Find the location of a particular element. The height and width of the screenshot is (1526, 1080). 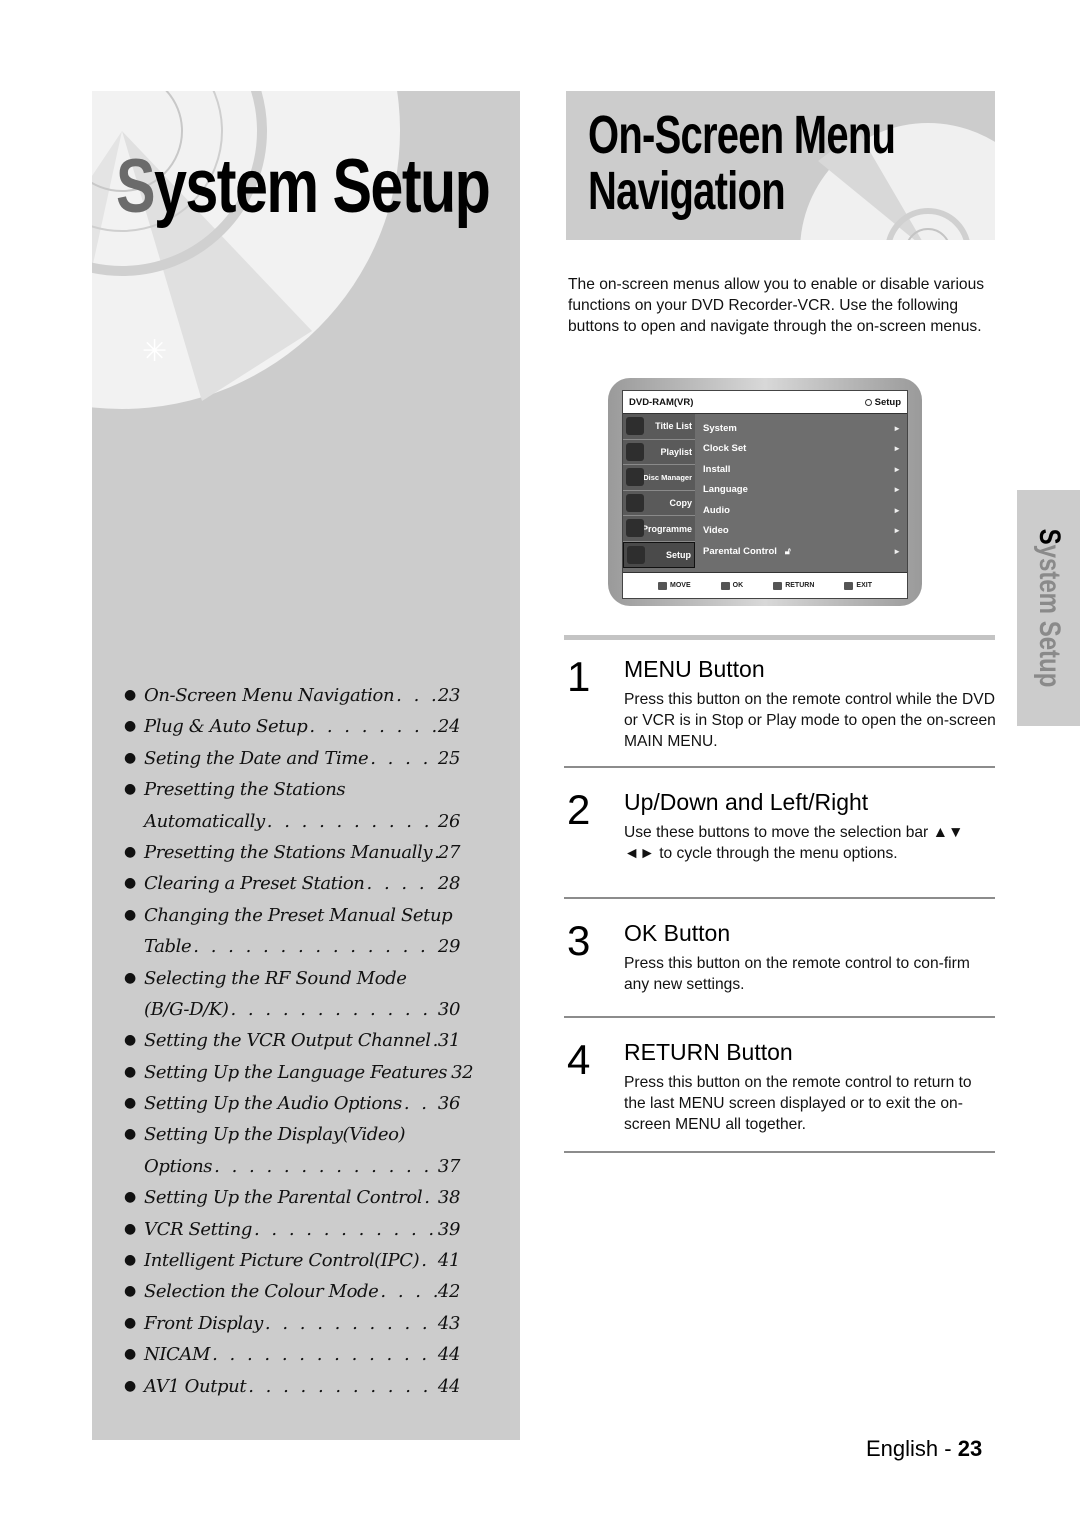

osd-key-exit: EXIT is located at coordinates (858, 585).